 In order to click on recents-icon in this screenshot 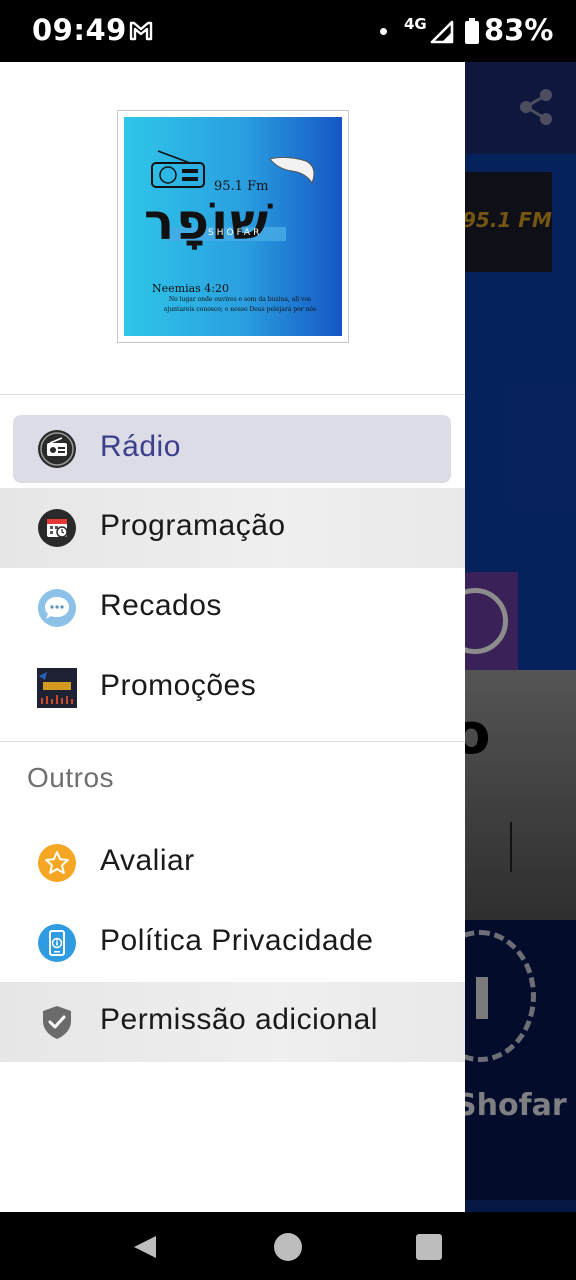, I will do `click(429, 1247)`.